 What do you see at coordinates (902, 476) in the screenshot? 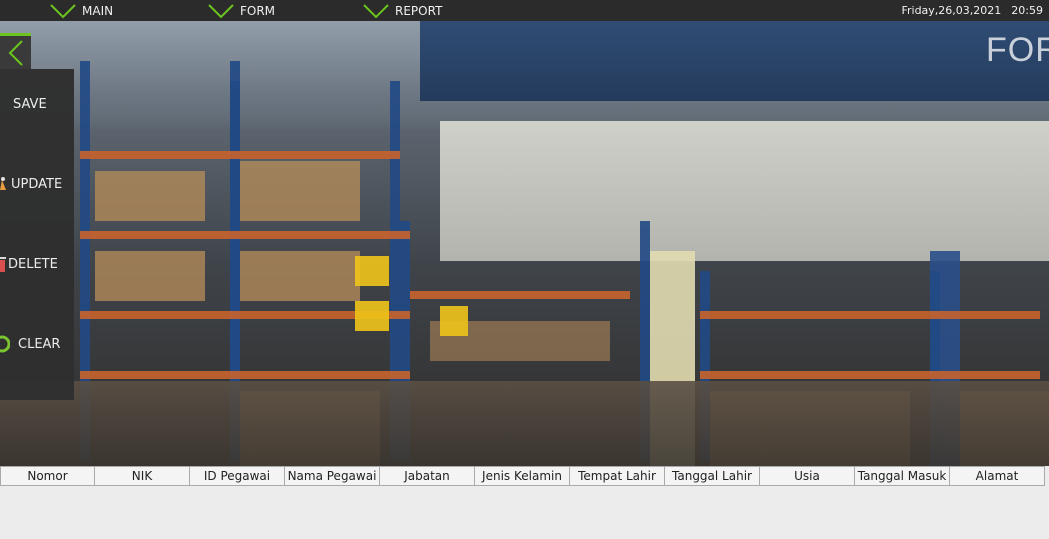
I see `column-header-tanggal-masuk: Tanggal Masuk` at bounding box center [902, 476].